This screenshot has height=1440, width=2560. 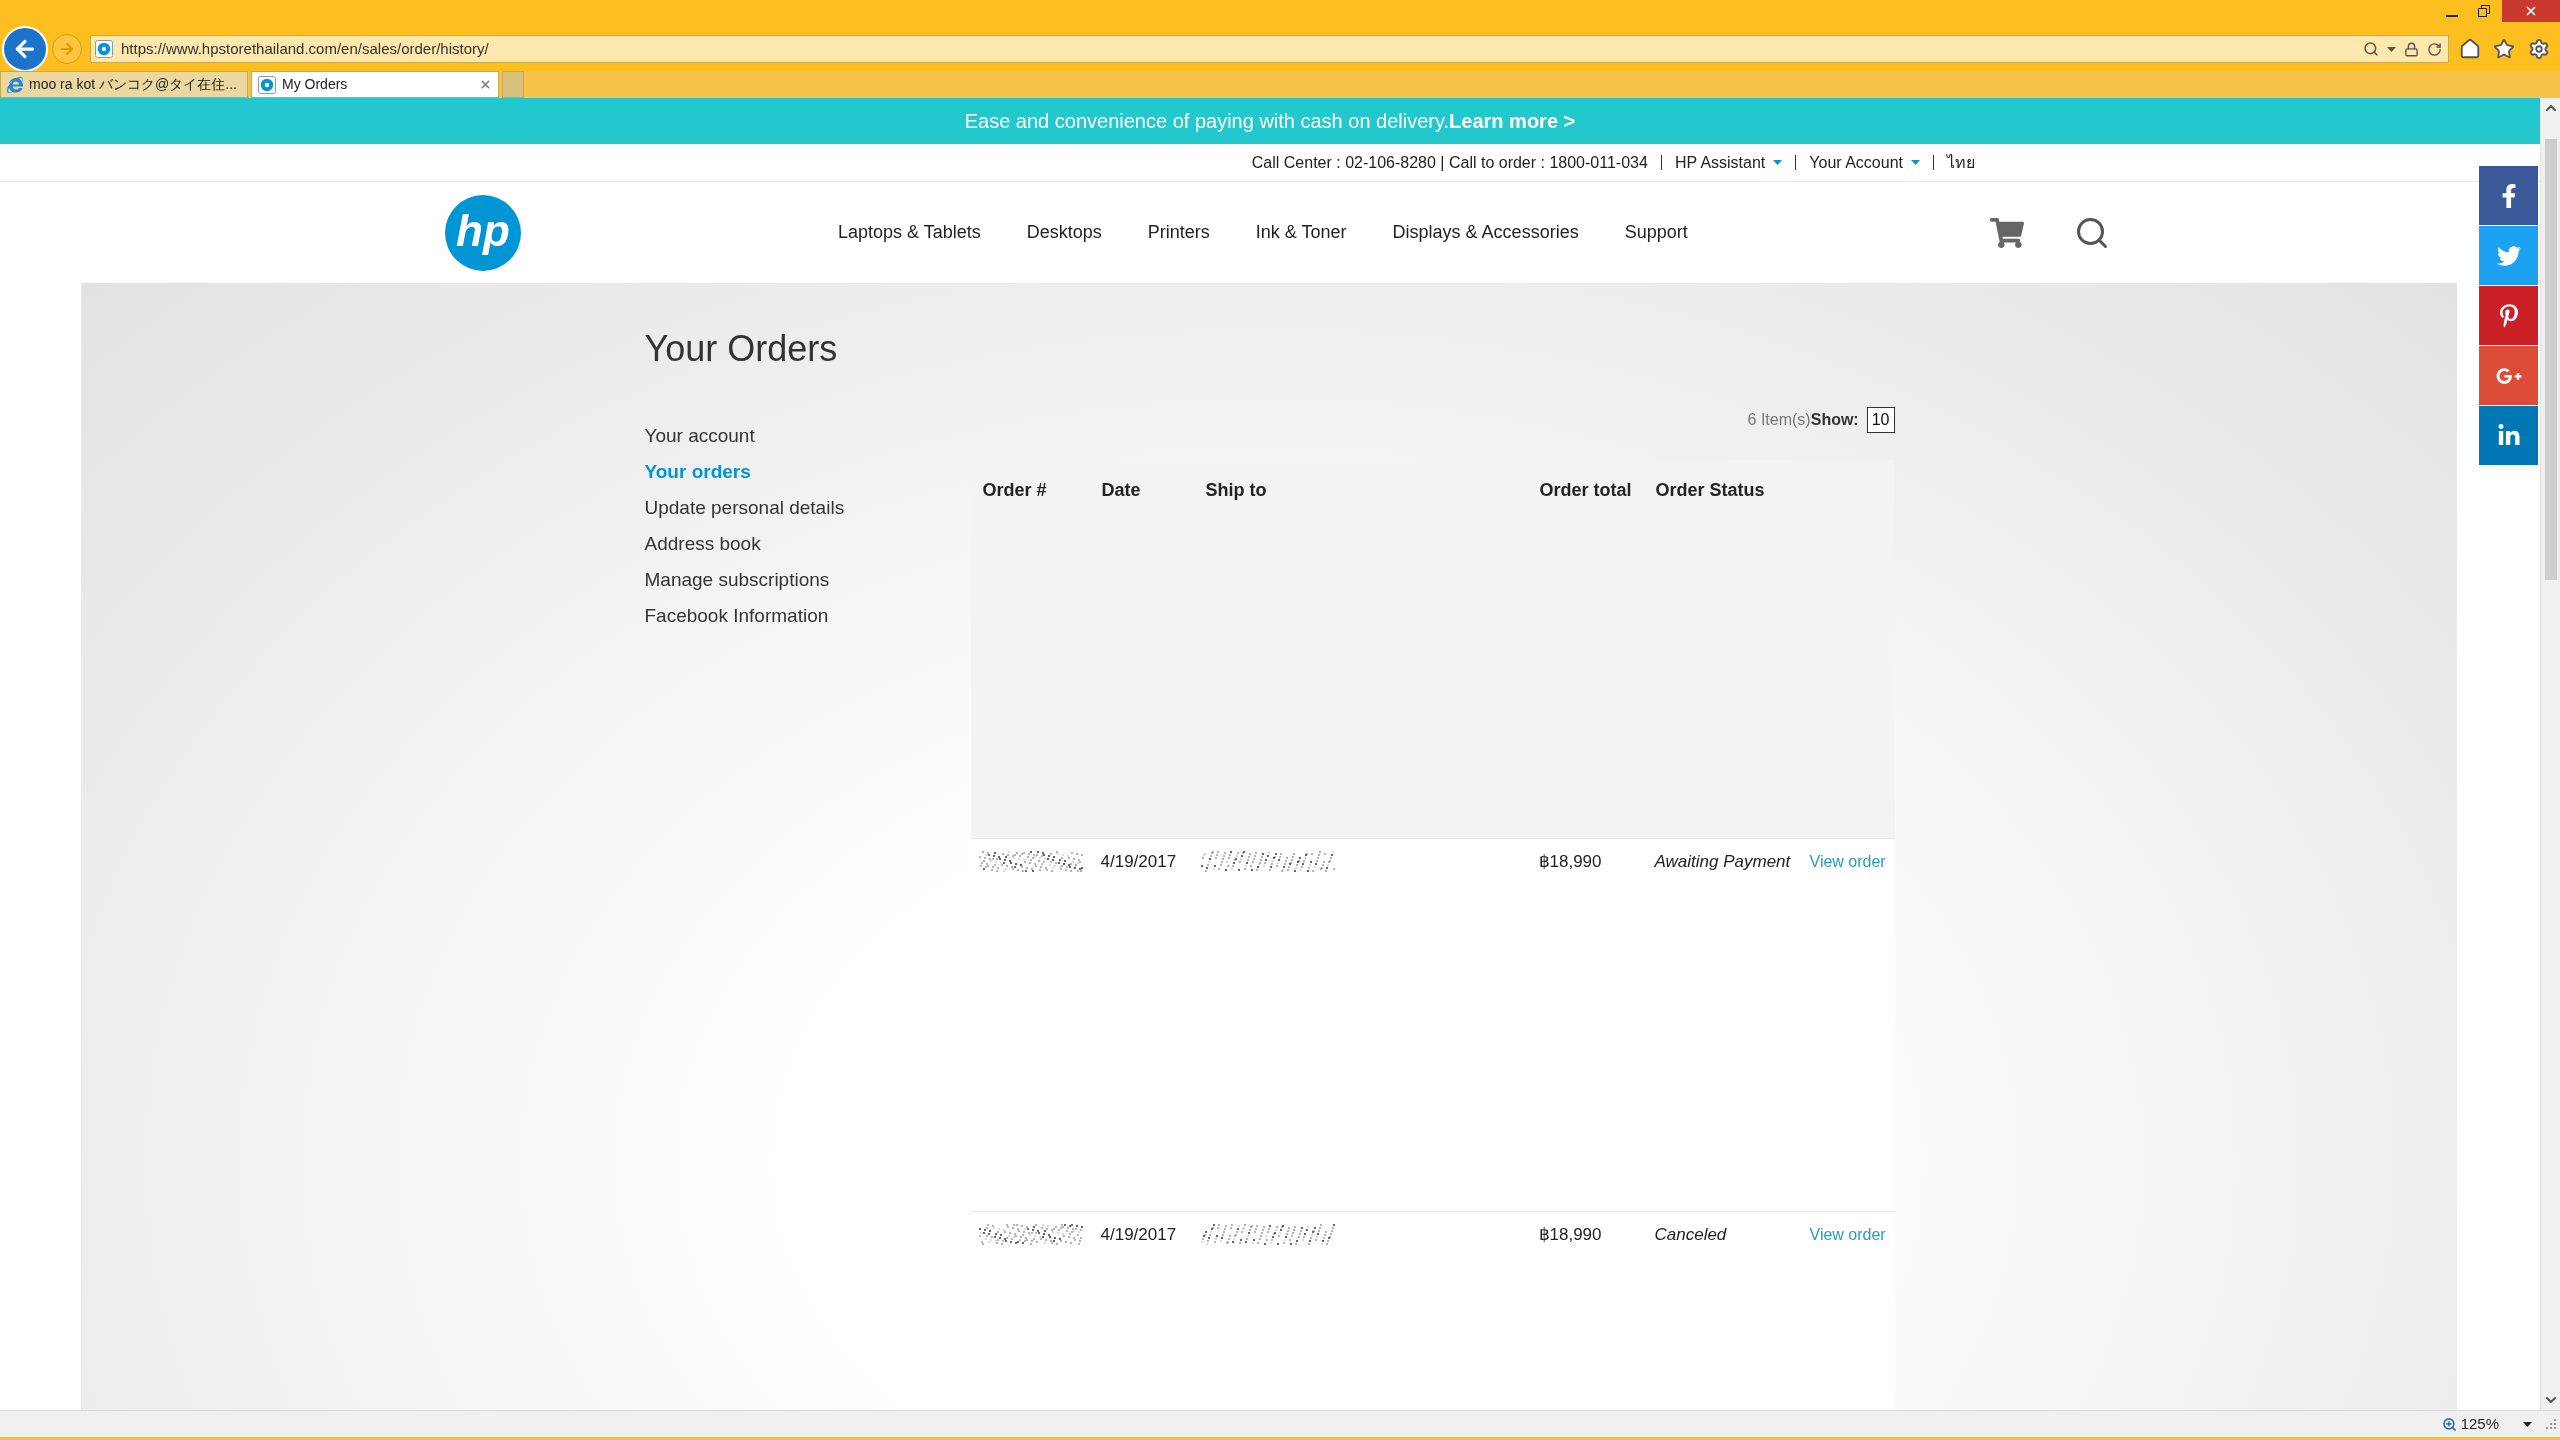 What do you see at coordinates (1178, 232) in the screenshot?
I see `nav-link: Printers` at bounding box center [1178, 232].